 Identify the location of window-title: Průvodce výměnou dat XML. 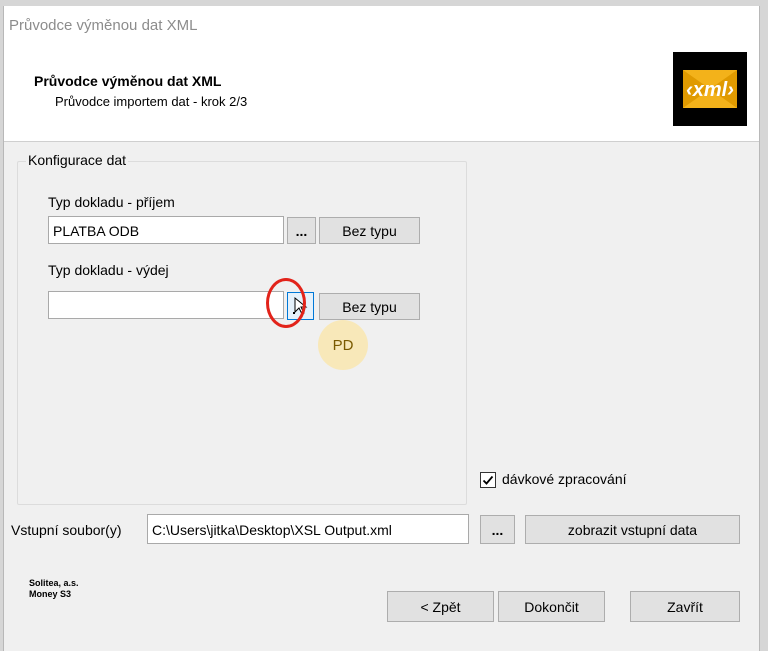
(103, 25).